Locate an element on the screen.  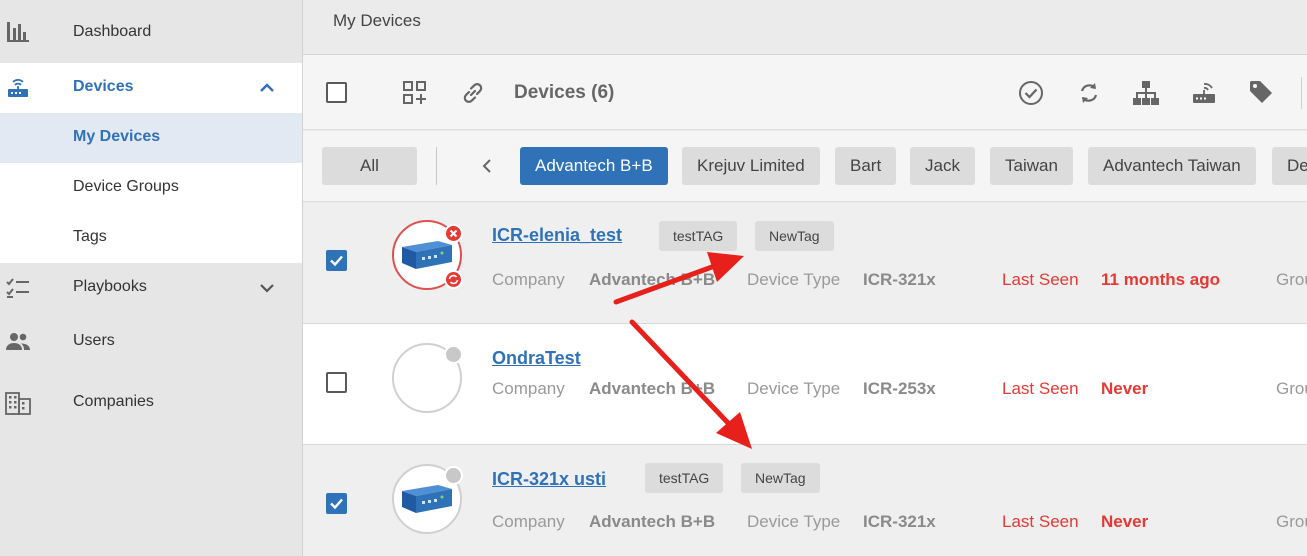
sidebar-subitem-my-devices: My Devices is located at coordinates (151, 138).